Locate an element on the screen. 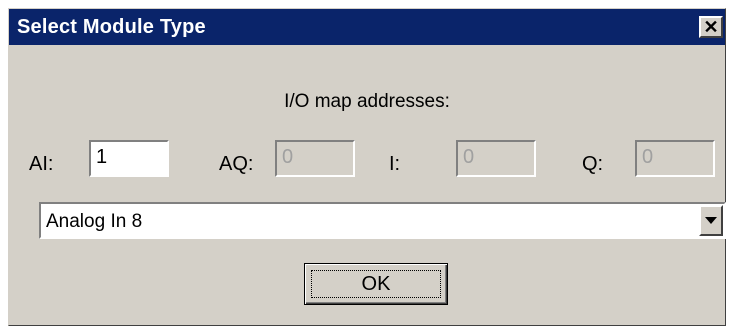 The width and height of the screenshot is (731, 331). chevron-down-icon is located at coordinates (711, 220).